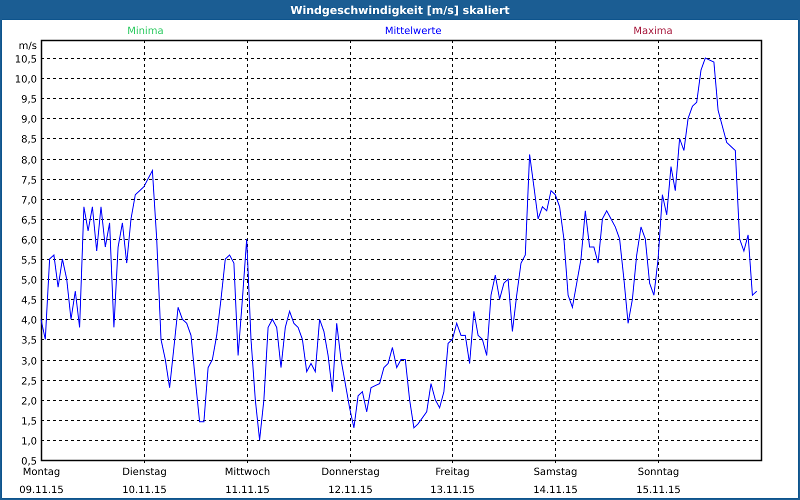  Describe the element at coordinates (29, 422) in the screenshot. I see `y-tick-label: 1,5` at that location.